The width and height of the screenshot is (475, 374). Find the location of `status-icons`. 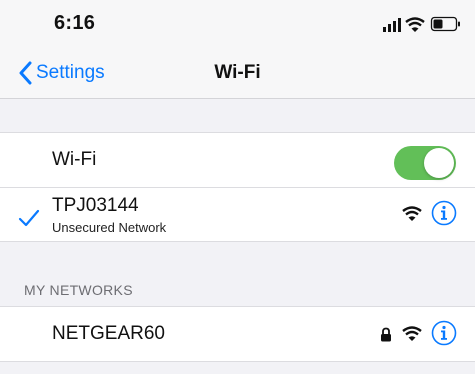

status-icons is located at coordinates (421, 24).